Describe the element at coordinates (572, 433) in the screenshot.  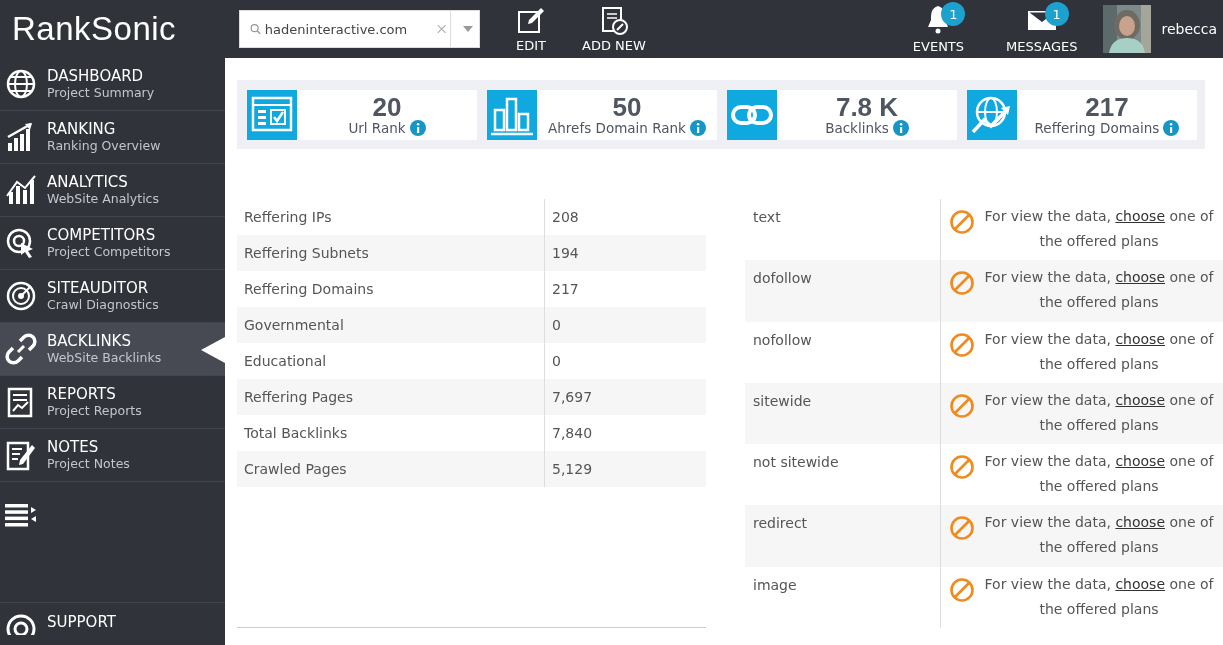
I see `table-cell-text: 7,840` at that location.